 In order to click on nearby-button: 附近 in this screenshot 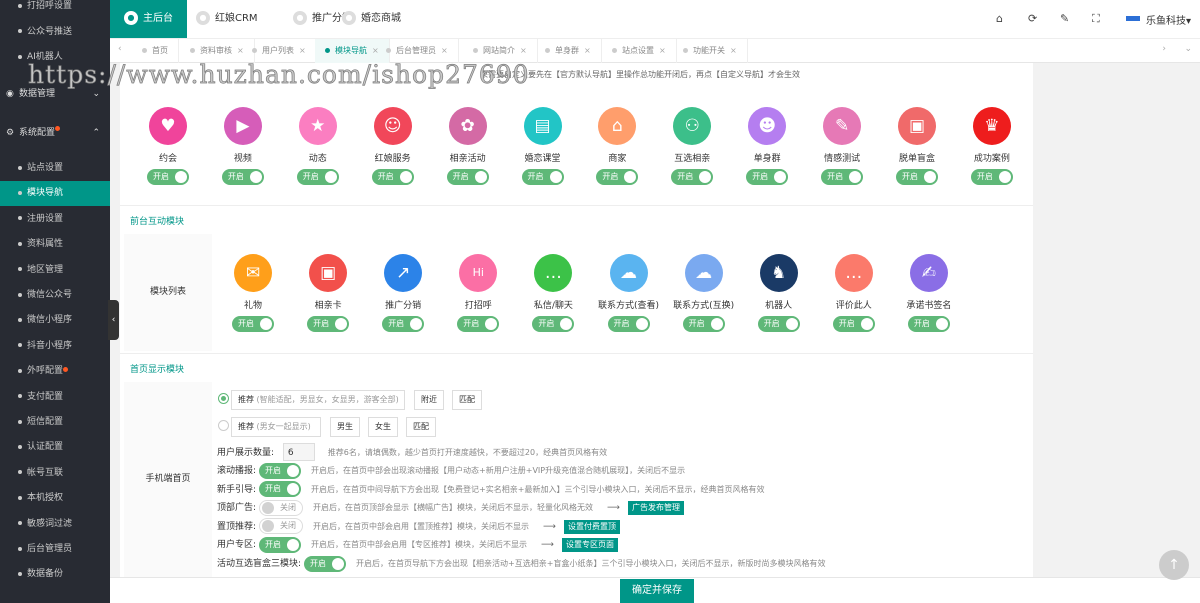, I will do `click(429, 400)`.